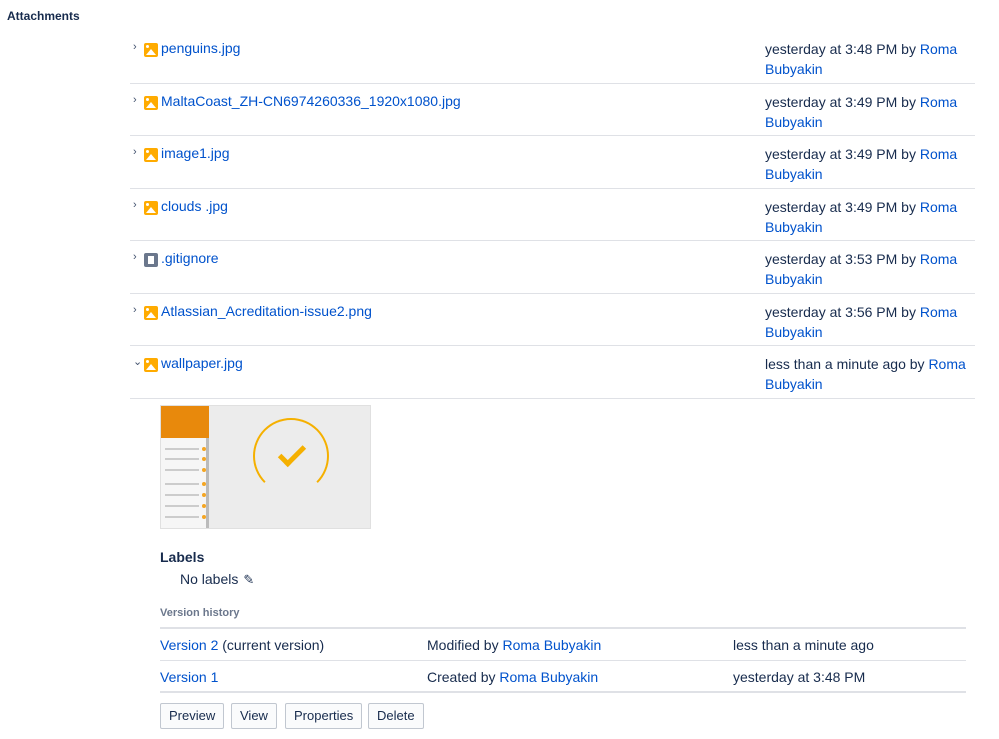 This screenshot has height=739, width=999. Describe the element at coordinates (265, 467) in the screenshot. I see `attachment-preview-thumbnail` at that location.